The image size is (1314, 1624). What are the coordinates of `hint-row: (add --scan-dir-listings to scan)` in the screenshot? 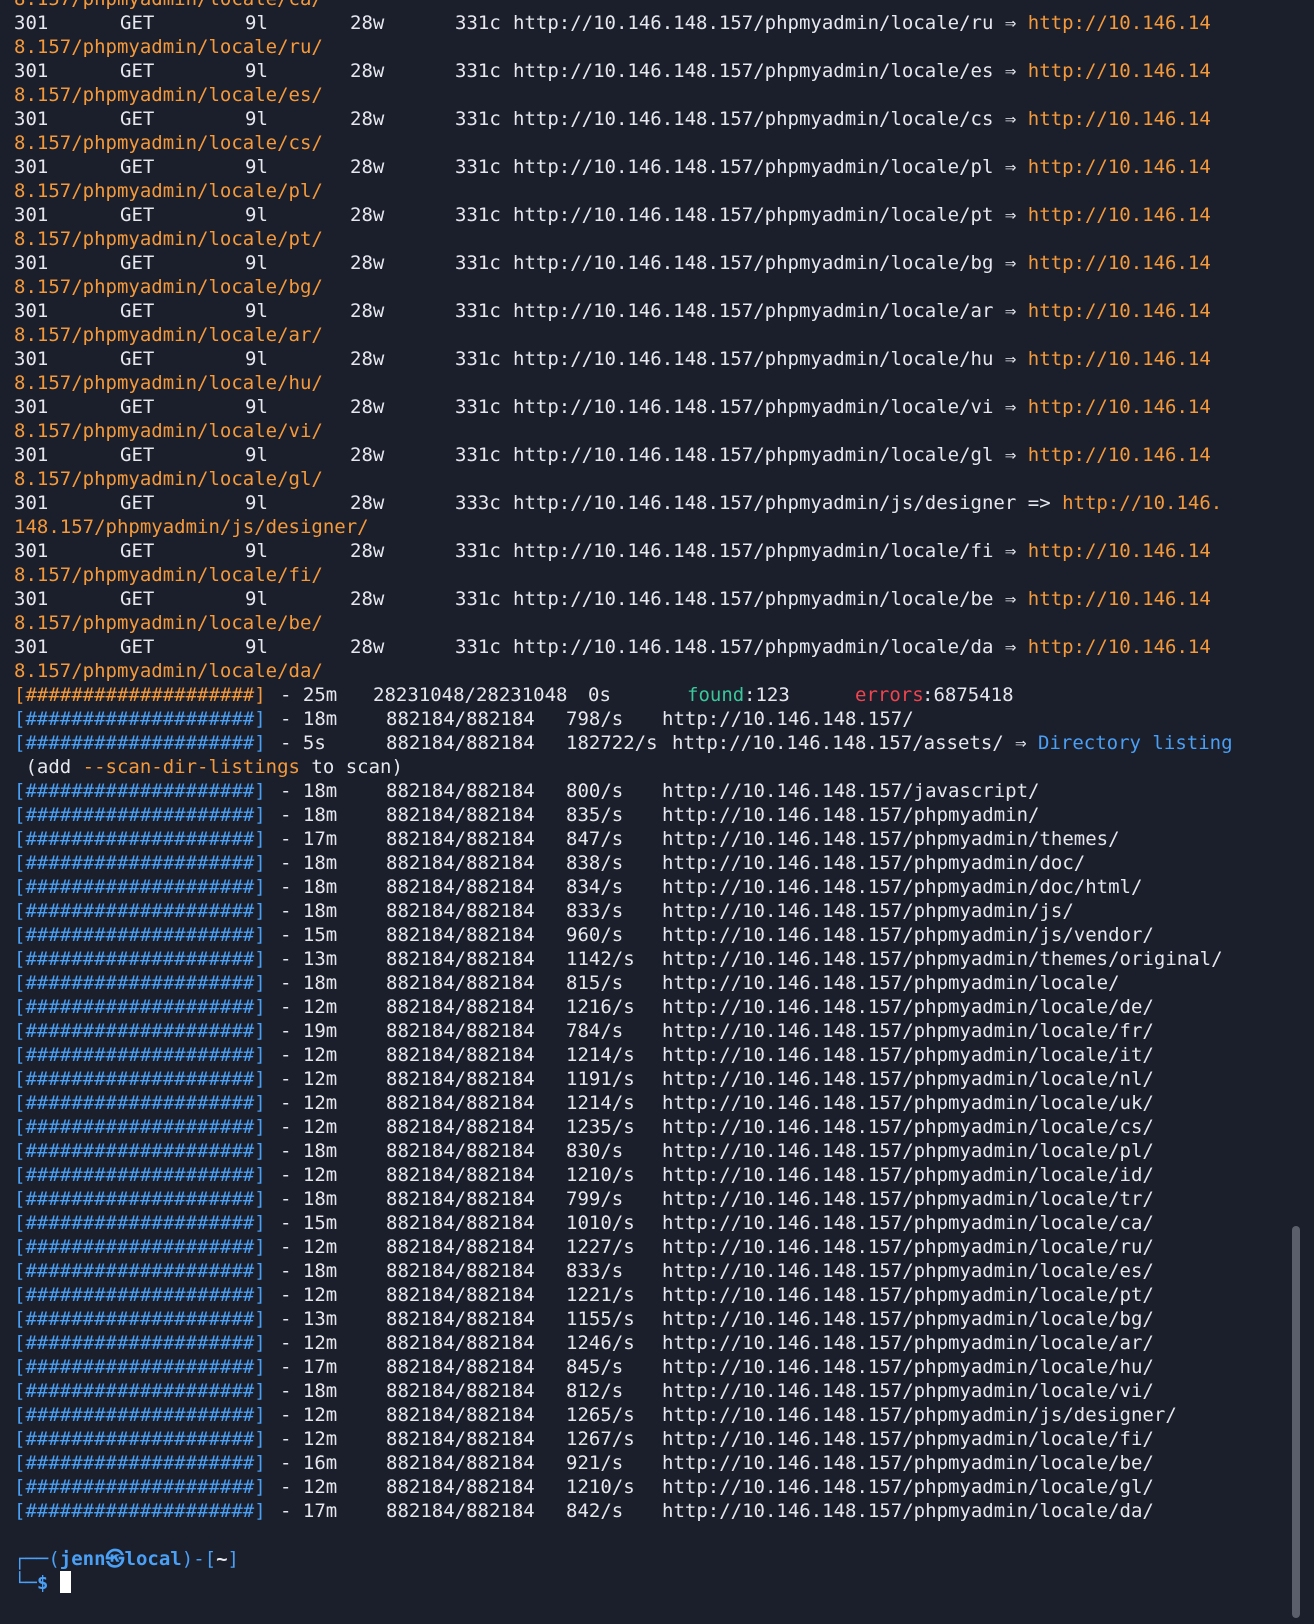 It's located at (657, 767).